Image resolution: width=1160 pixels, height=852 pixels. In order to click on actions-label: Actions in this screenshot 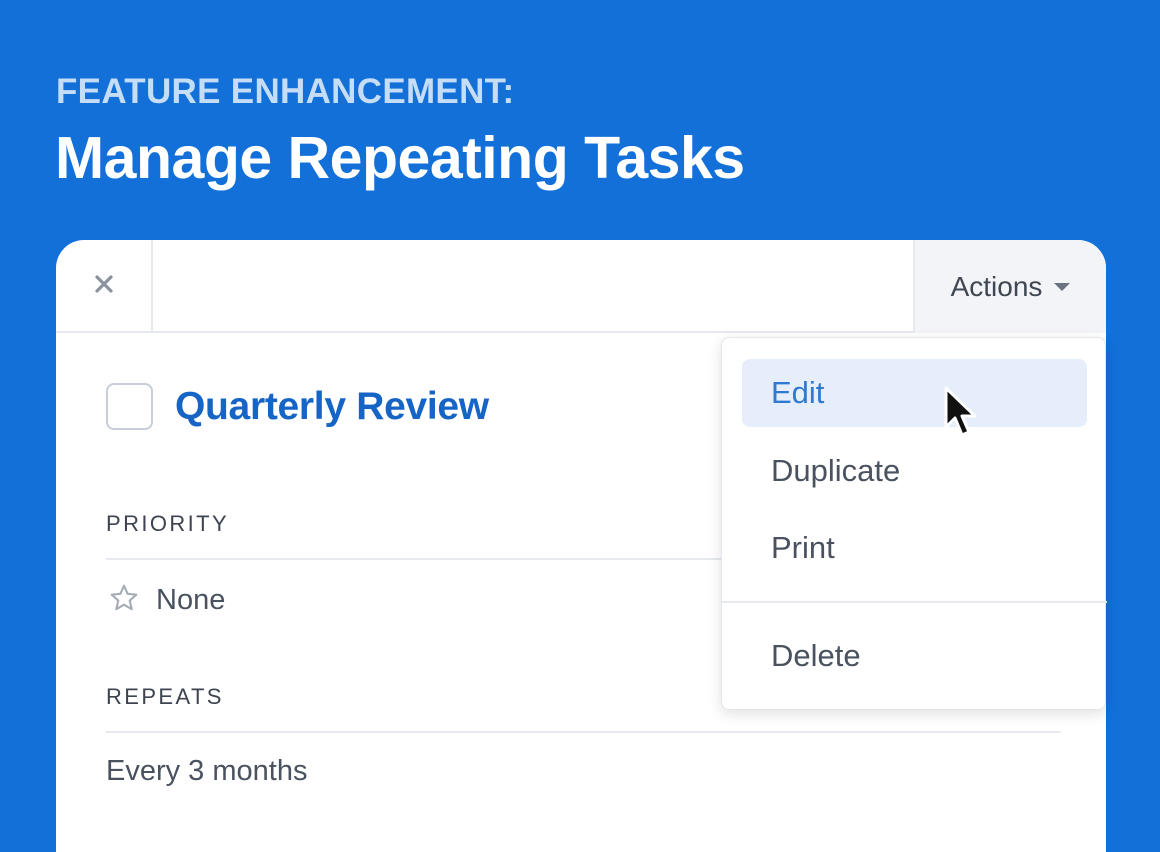, I will do `click(996, 286)`.